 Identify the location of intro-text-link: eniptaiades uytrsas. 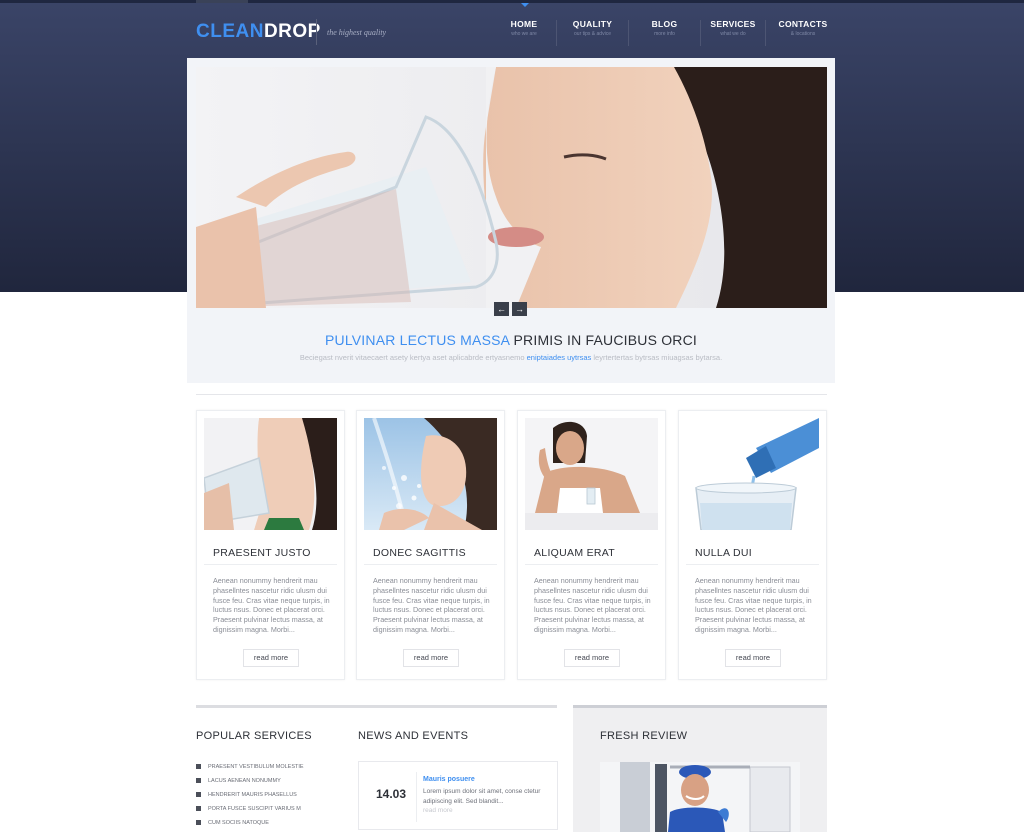
(559, 357).